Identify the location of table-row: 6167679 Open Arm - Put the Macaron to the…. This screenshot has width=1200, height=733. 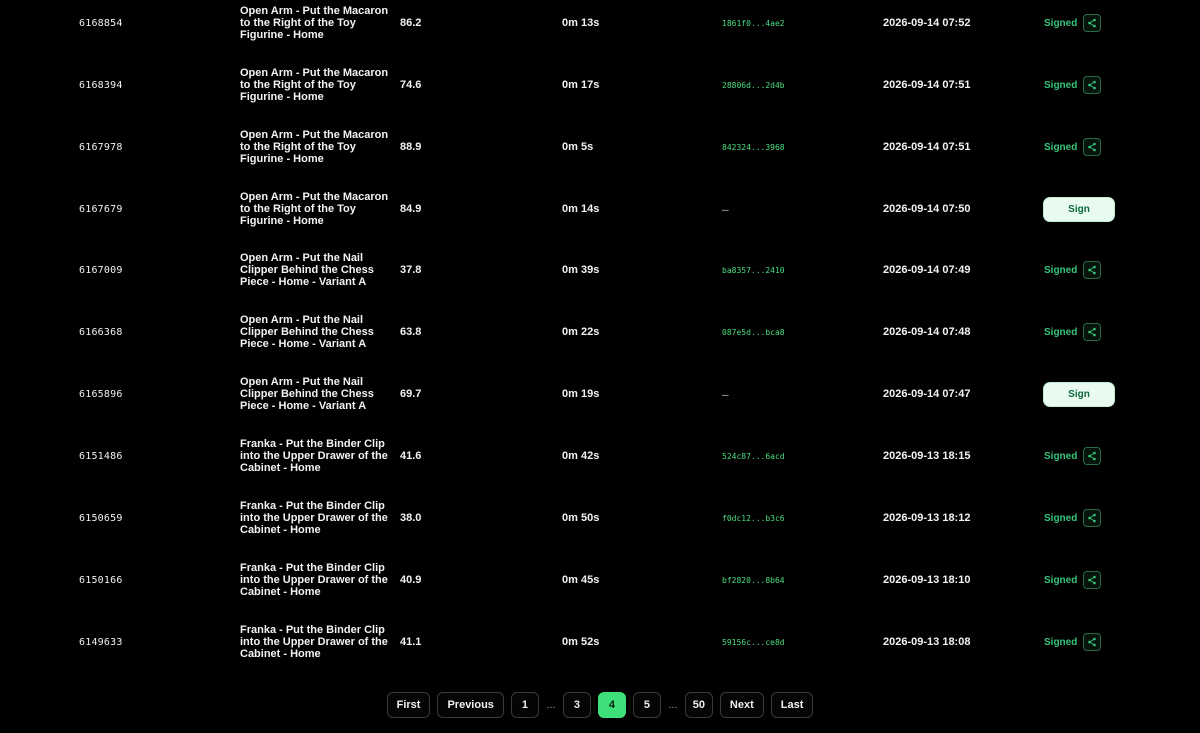
(600, 209).